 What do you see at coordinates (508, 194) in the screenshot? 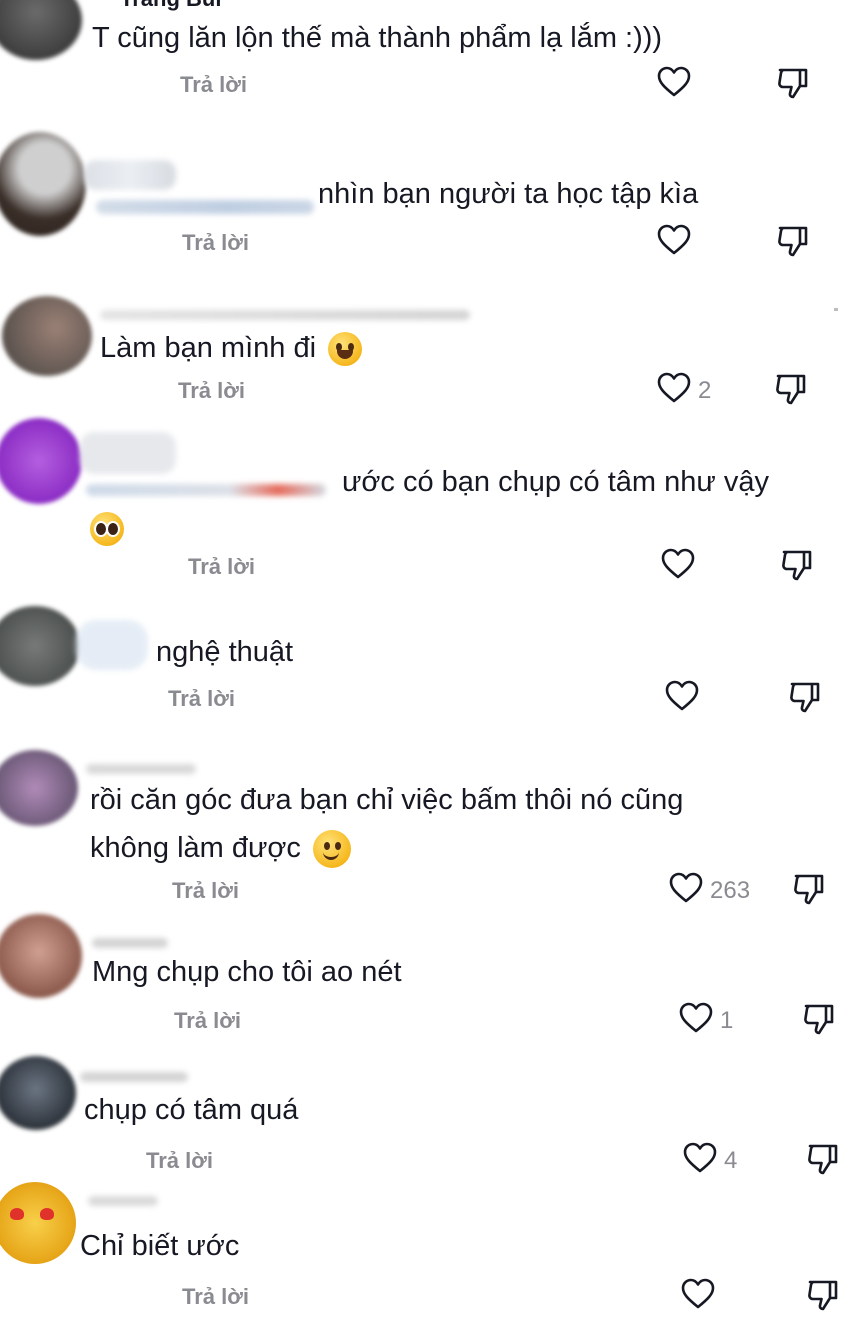
I see `comment-text: nhìn bạn người ta học tập kìa` at bounding box center [508, 194].